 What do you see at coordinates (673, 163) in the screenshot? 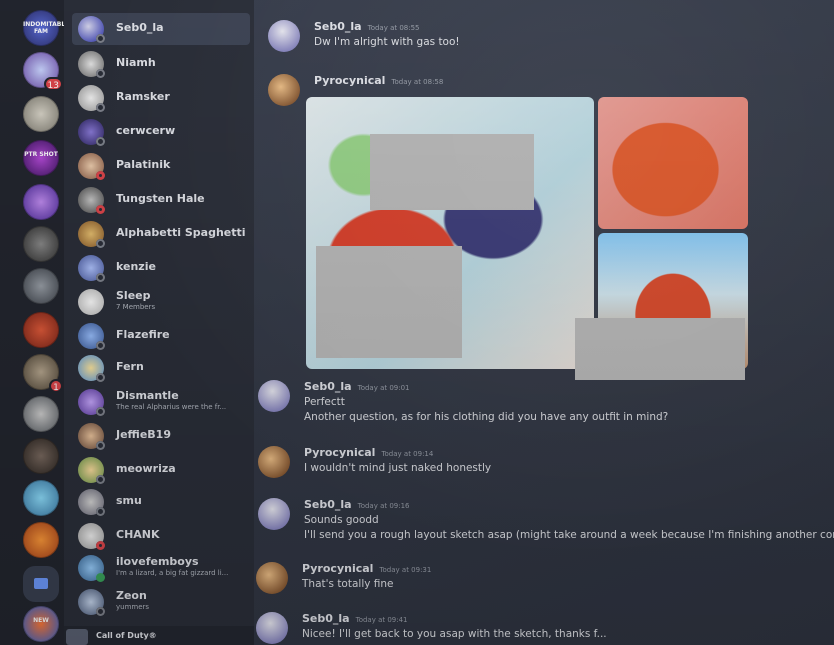
I see `artwork-image` at bounding box center [673, 163].